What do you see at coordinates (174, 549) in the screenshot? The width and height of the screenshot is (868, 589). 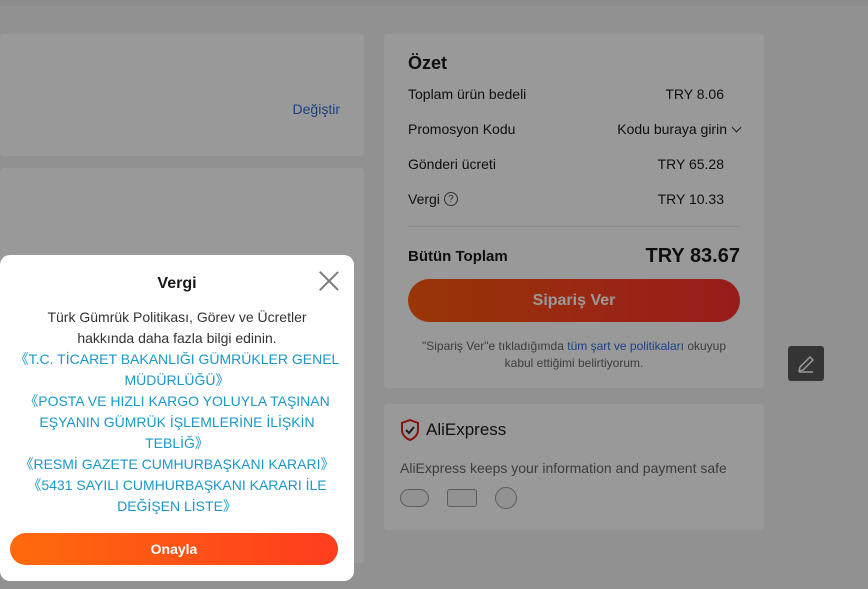 I see `confirm-button: Onayla` at bounding box center [174, 549].